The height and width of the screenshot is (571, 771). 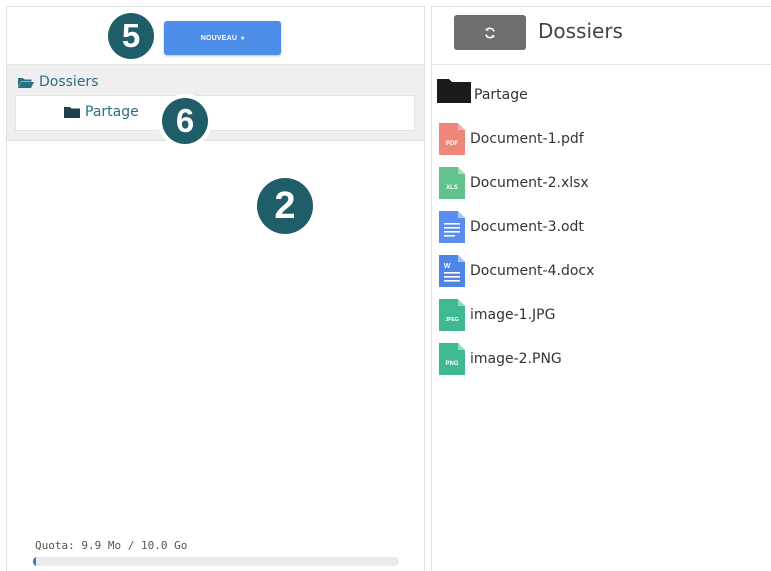 What do you see at coordinates (532, 271) in the screenshot?
I see `item-label: Document-4.docx` at bounding box center [532, 271].